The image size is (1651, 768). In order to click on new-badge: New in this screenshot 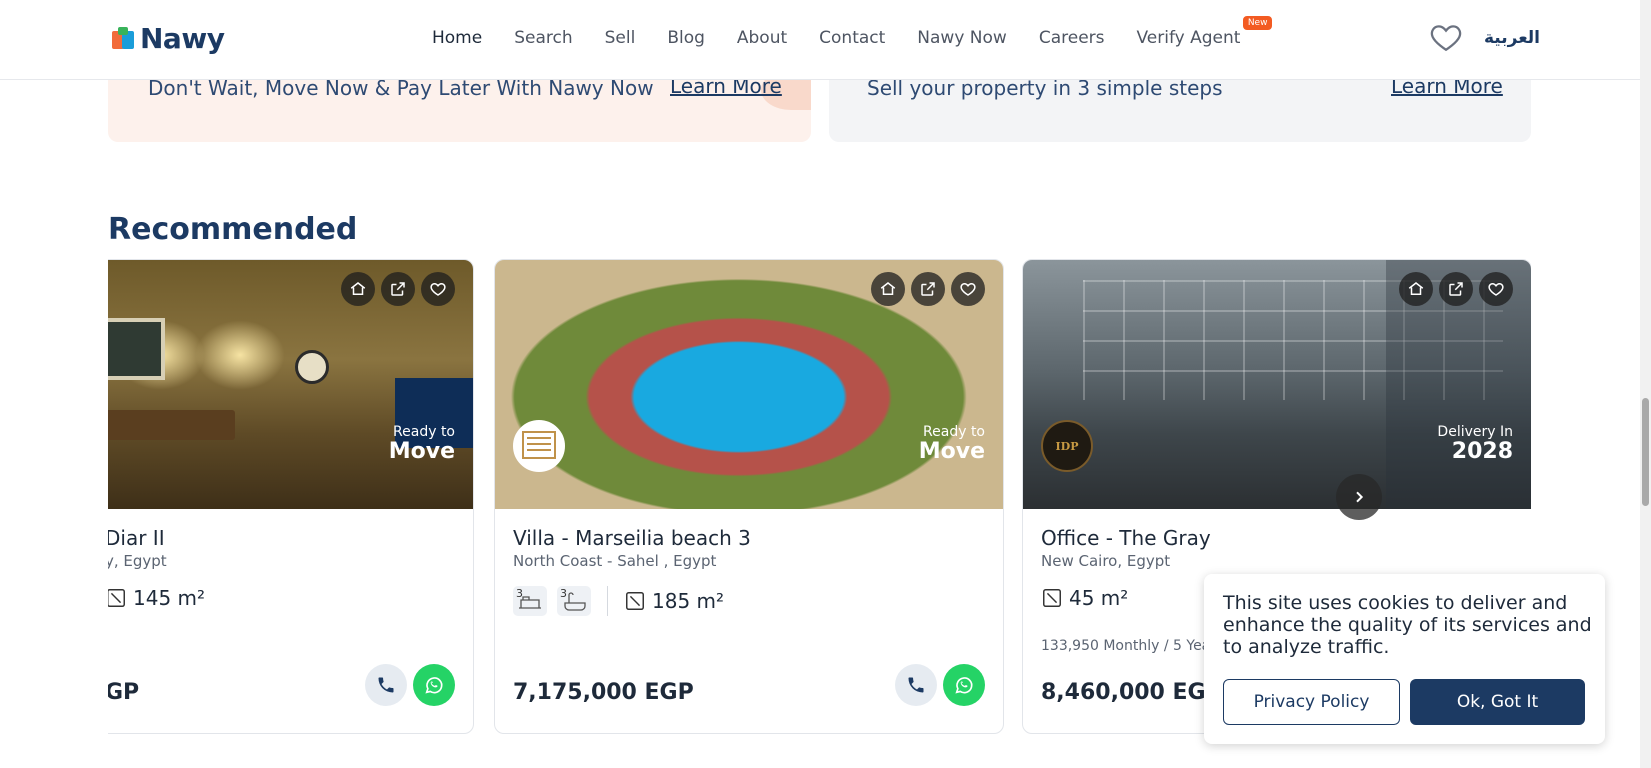, I will do `click(1257, 23)`.